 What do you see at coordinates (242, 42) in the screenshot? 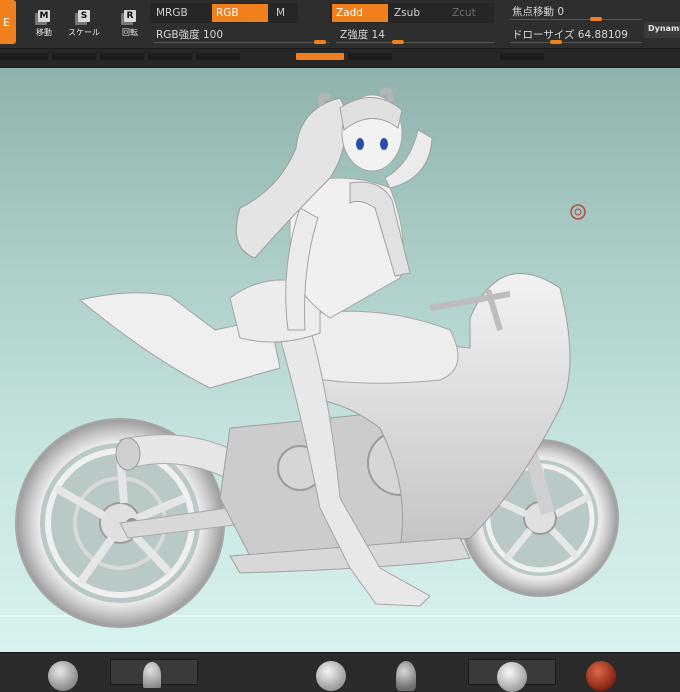
I see `rgb-intensity-track` at bounding box center [242, 42].